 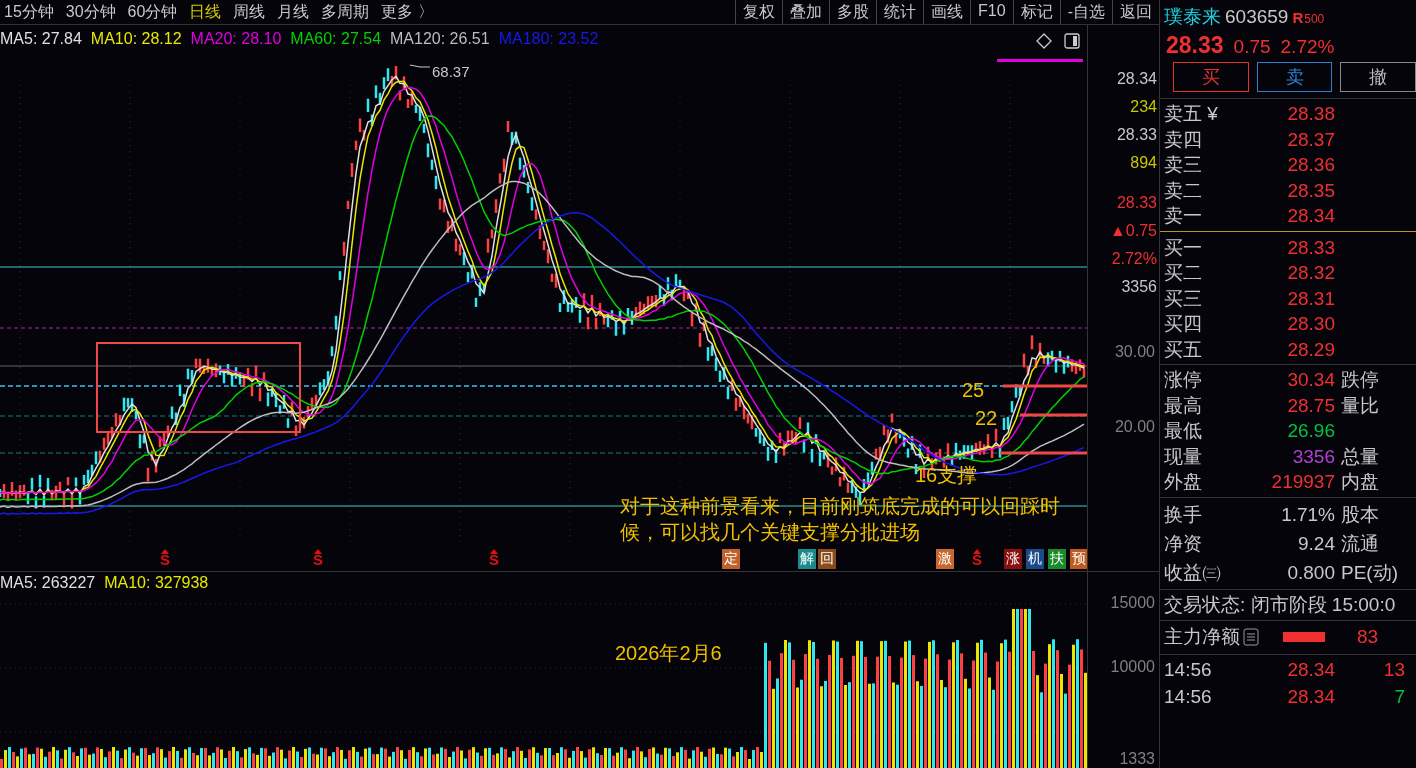 I want to click on price-axis-label: 30.00, so click(x=1134, y=352).